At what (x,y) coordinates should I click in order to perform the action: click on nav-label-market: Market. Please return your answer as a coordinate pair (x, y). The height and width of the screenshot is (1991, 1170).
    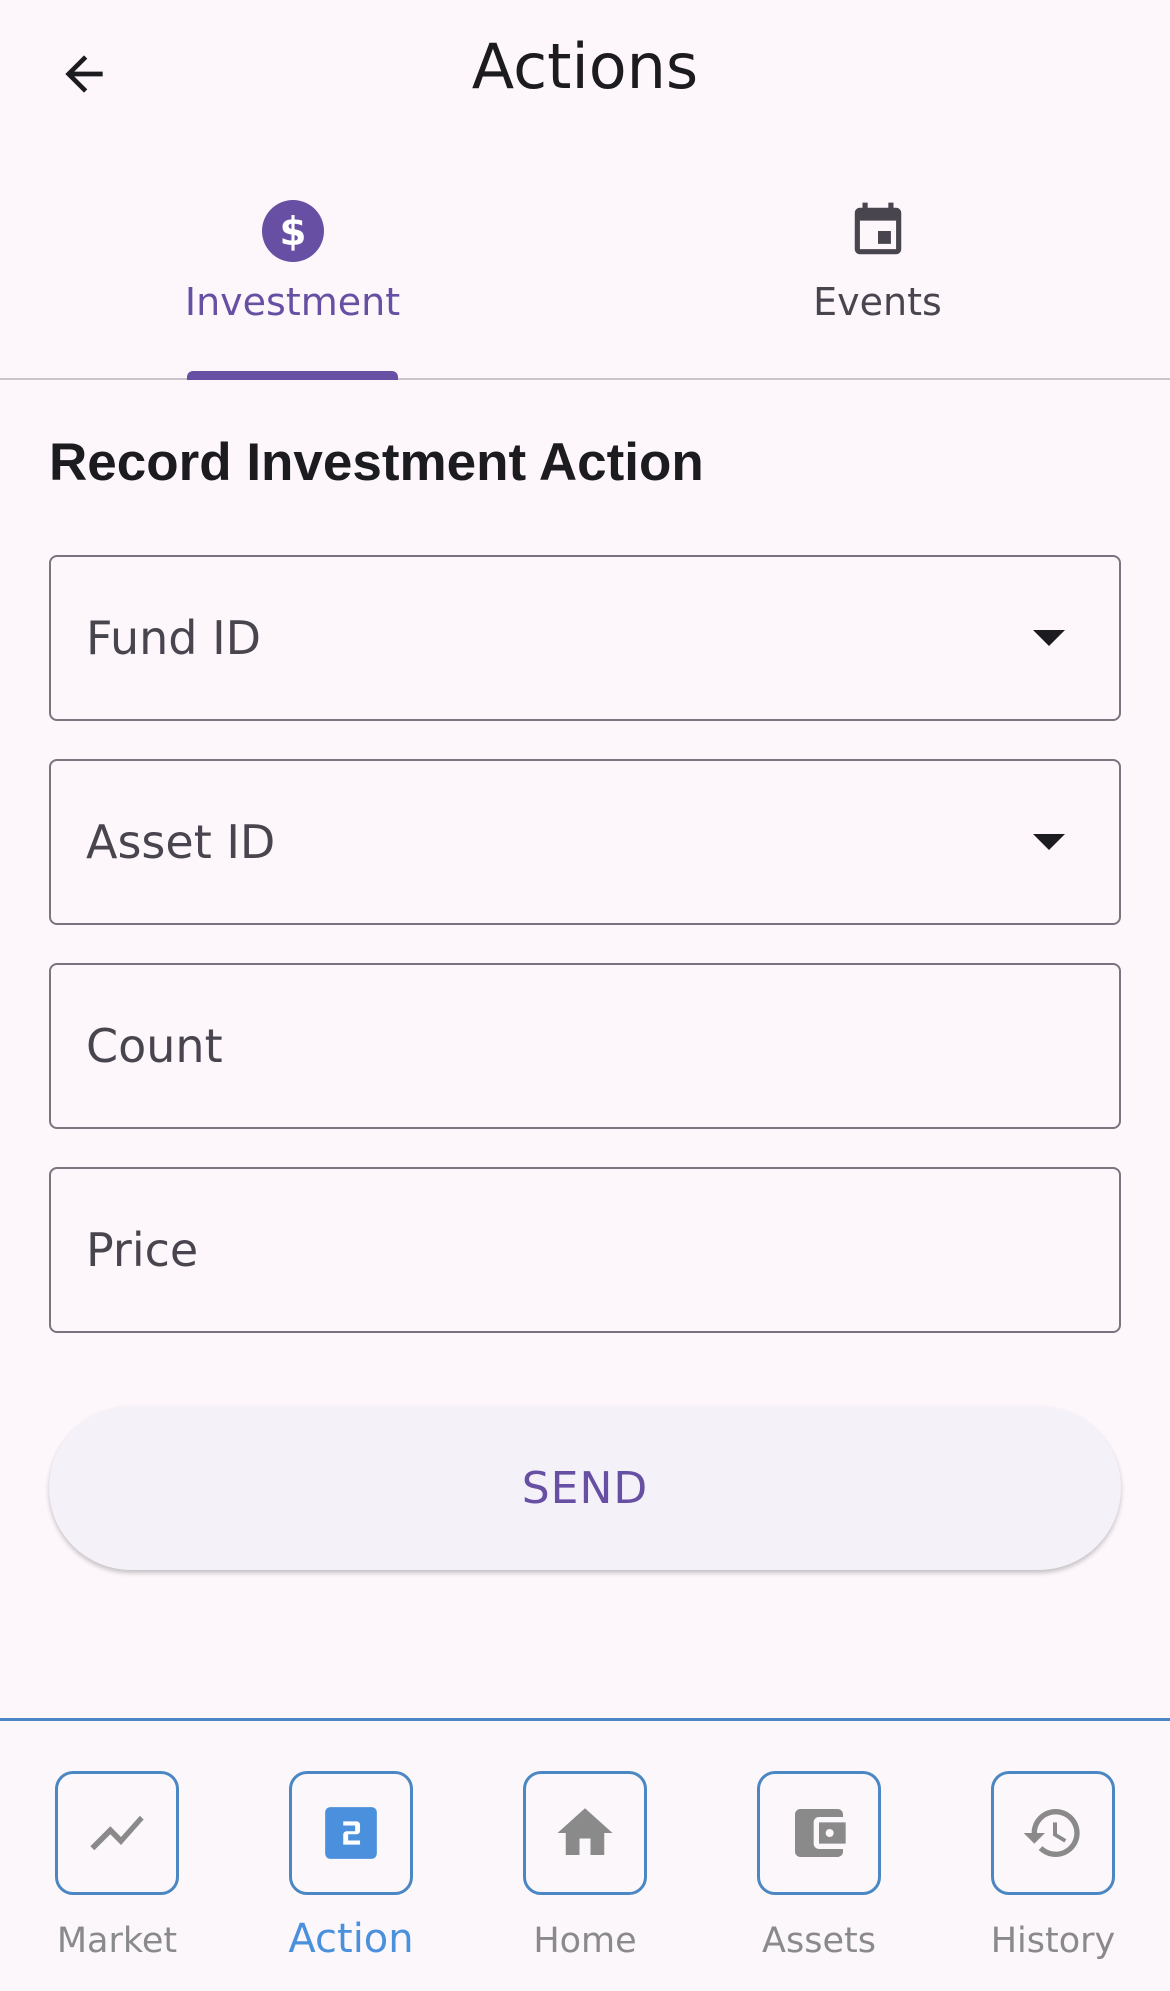
    Looking at the image, I should click on (117, 1941).